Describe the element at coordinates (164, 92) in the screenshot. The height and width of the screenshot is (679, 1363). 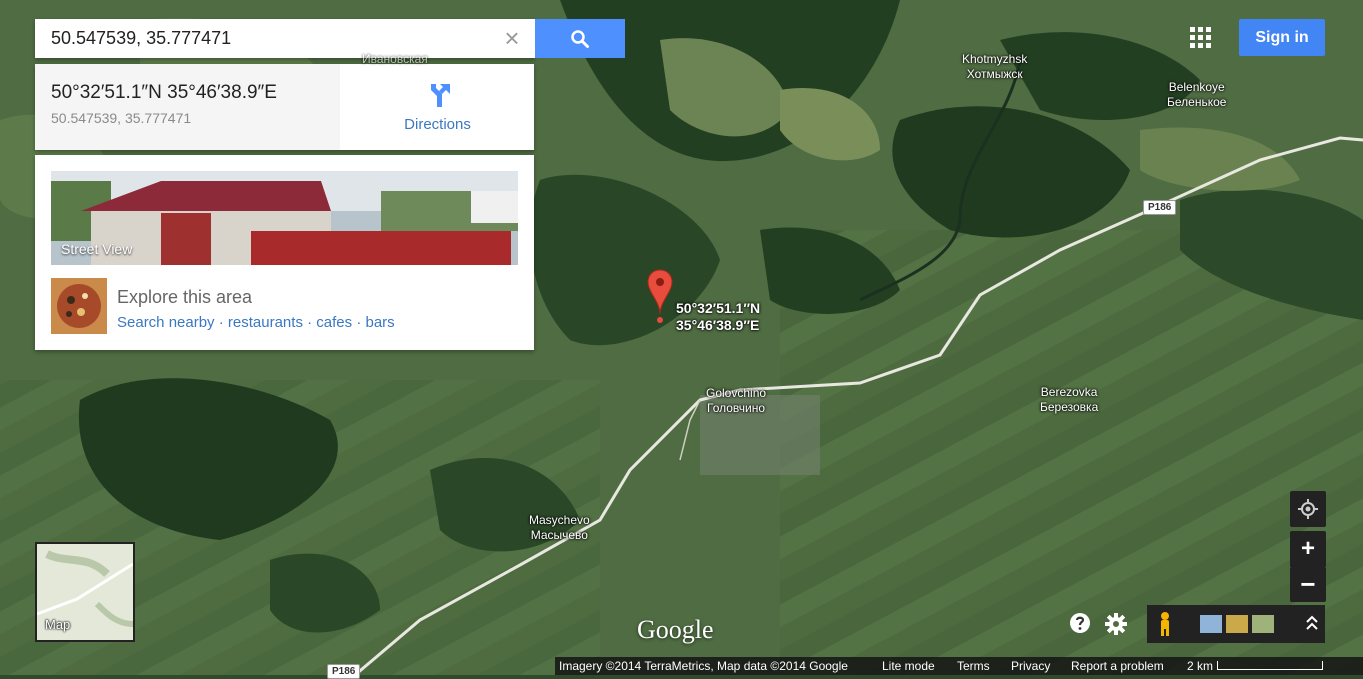
I see `coordinates-dms: 50°32′51.1″N 35°46′38.9″E` at that location.